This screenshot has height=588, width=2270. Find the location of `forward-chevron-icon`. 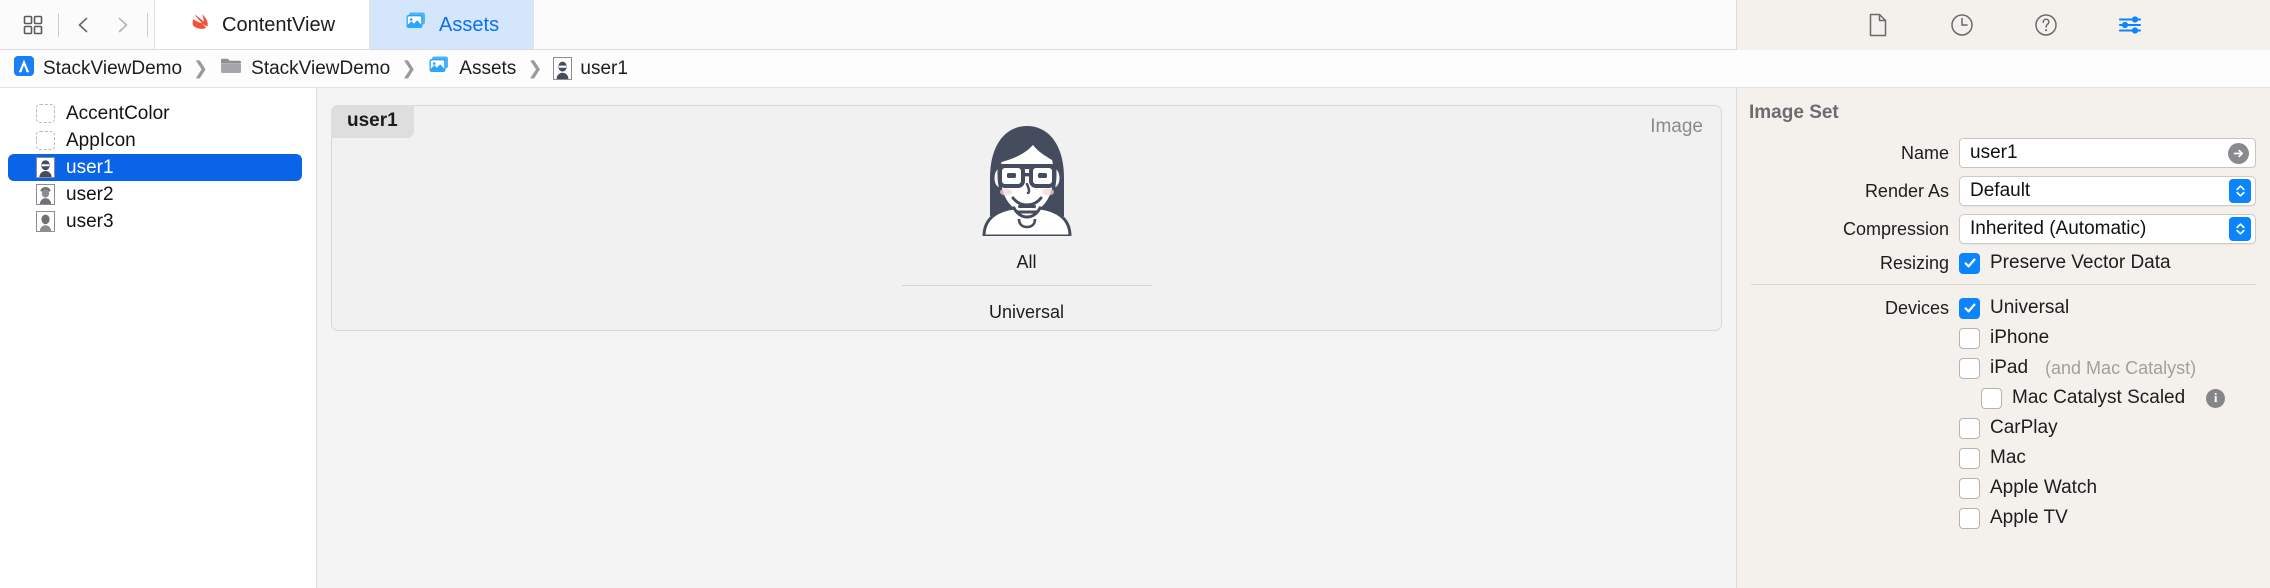

forward-chevron-icon is located at coordinates (122, 25).